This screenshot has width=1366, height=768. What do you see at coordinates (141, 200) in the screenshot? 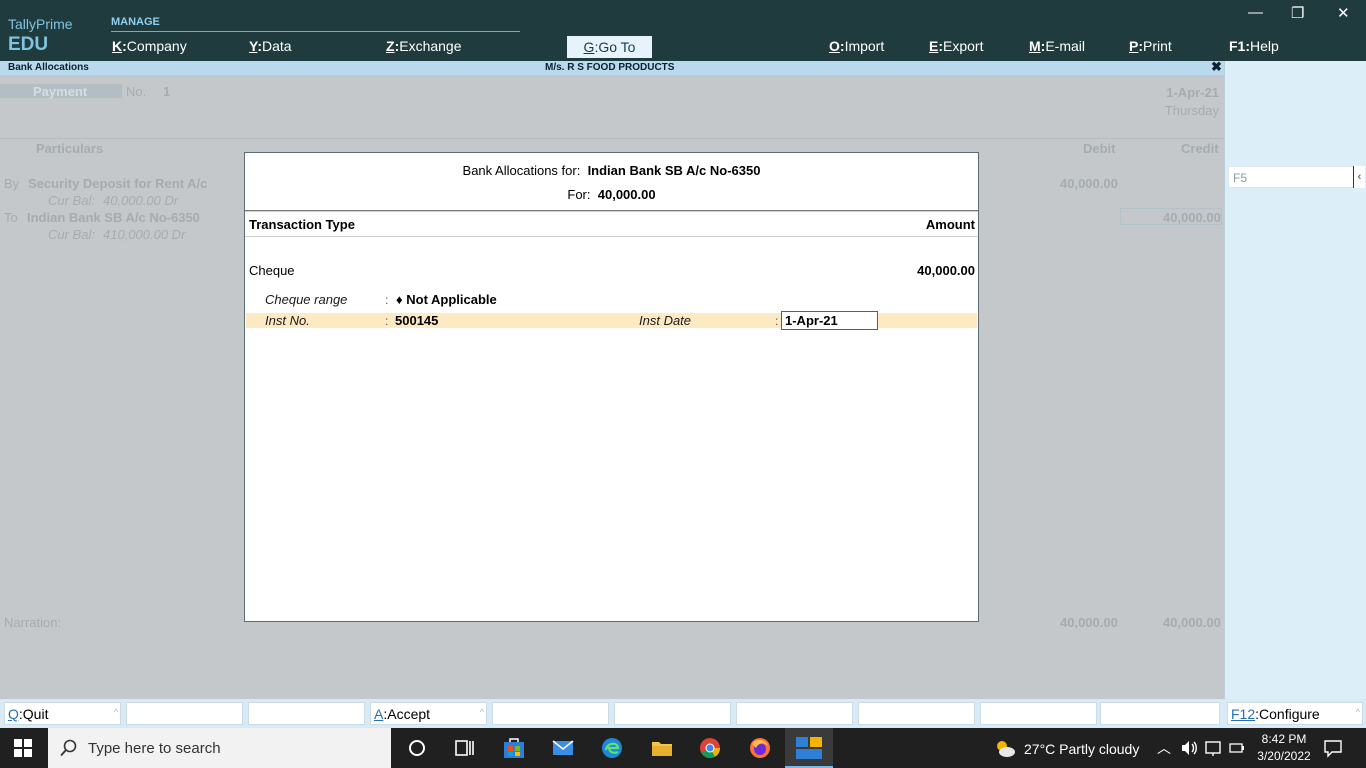
I see `row1-cur-bal: 40,000.00 Dr` at bounding box center [141, 200].